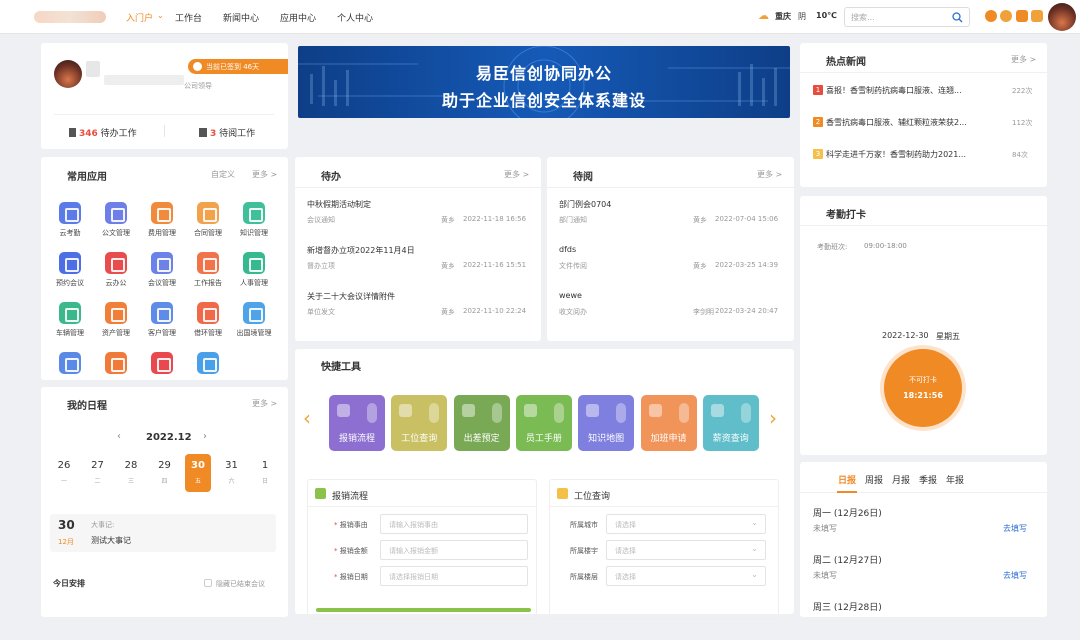  I want to click on report-tab: 年报, so click(955, 479).